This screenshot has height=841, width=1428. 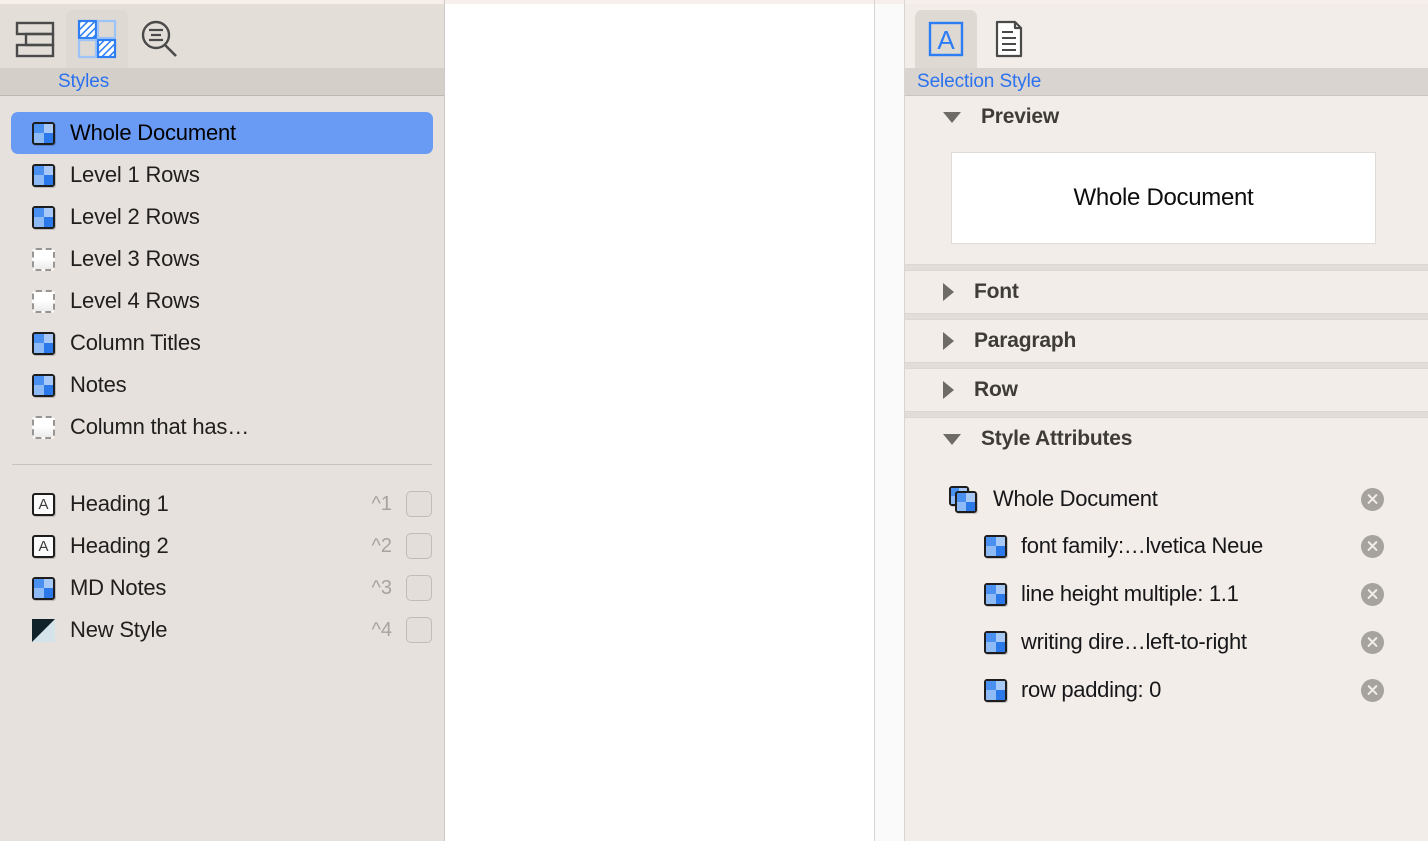 What do you see at coordinates (1166, 34) in the screenshot?
I see `inspector-toolbar: A` at bounding box center [1166, 34].